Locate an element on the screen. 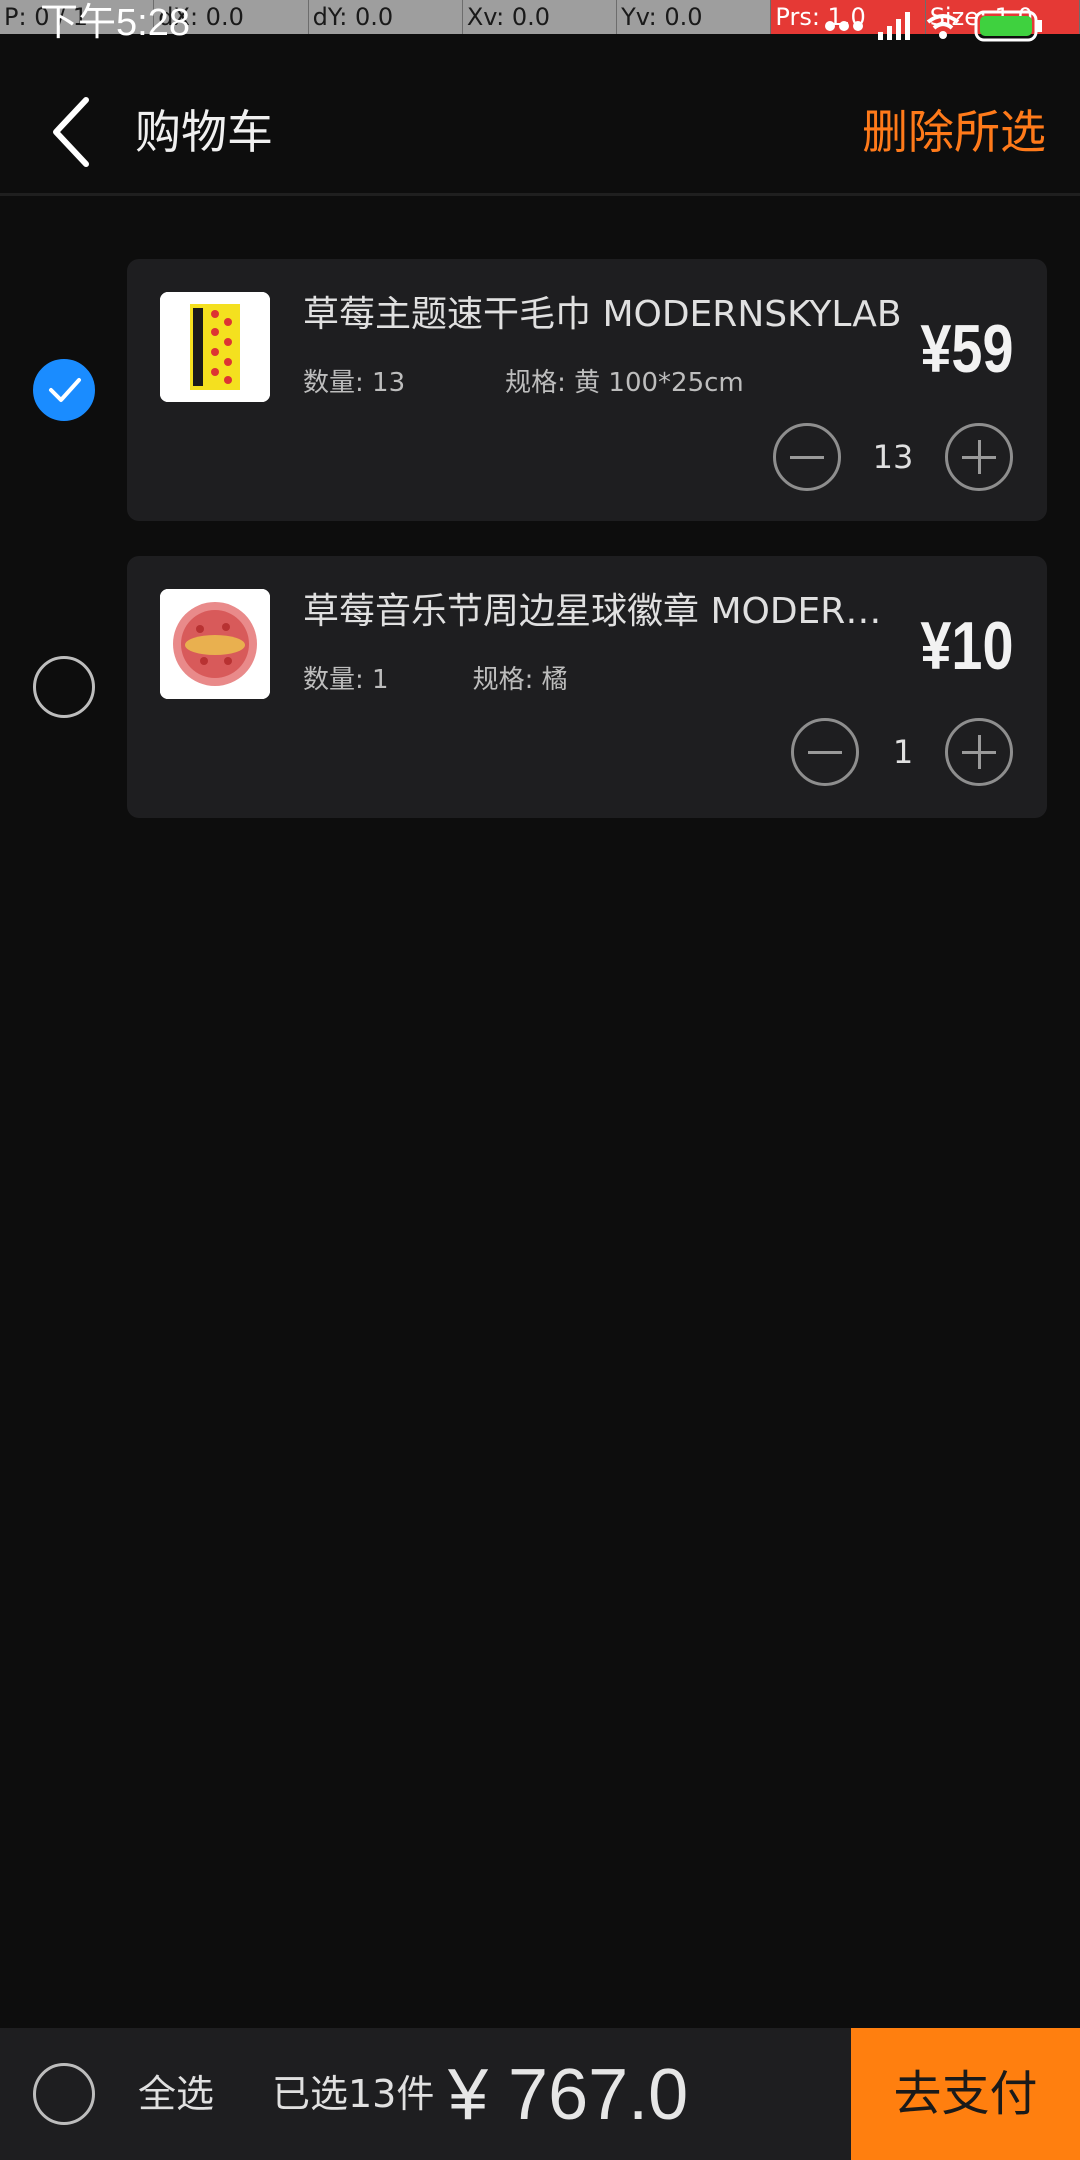 The height and width of the screenshot is (2160, 1080). item-meta: 数量: 1 规格: 橘 is located at coordinates (435, 680).